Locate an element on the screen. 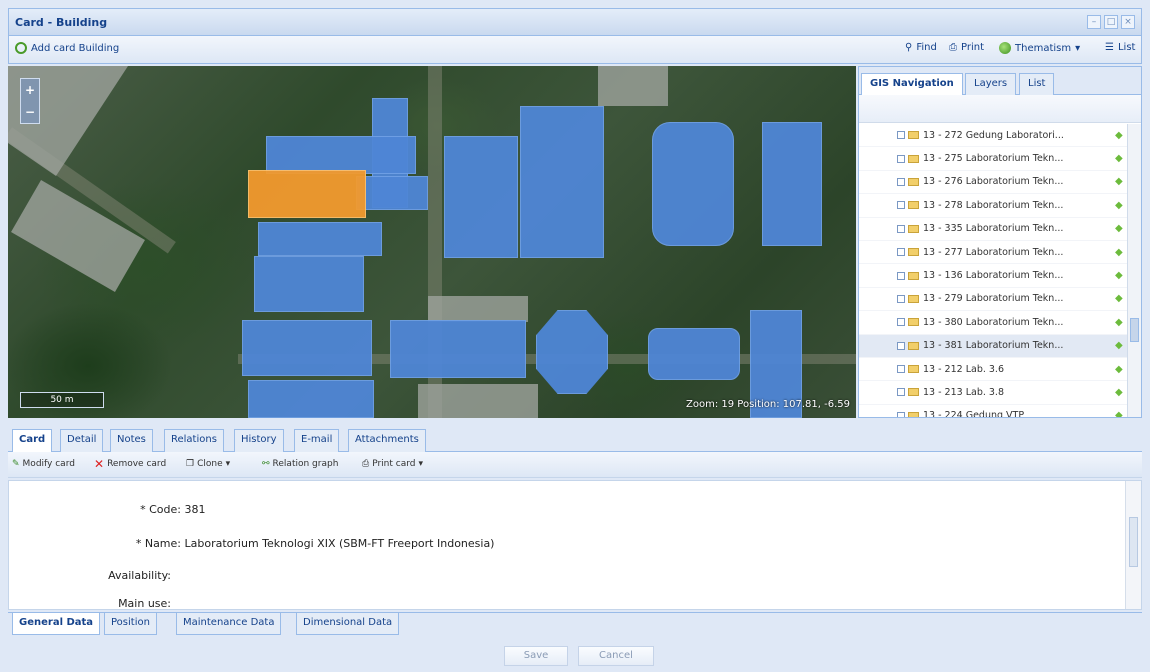 The width and height of the screenshot is (1150, 672). tree-header is located at coordinates (1000, 109).